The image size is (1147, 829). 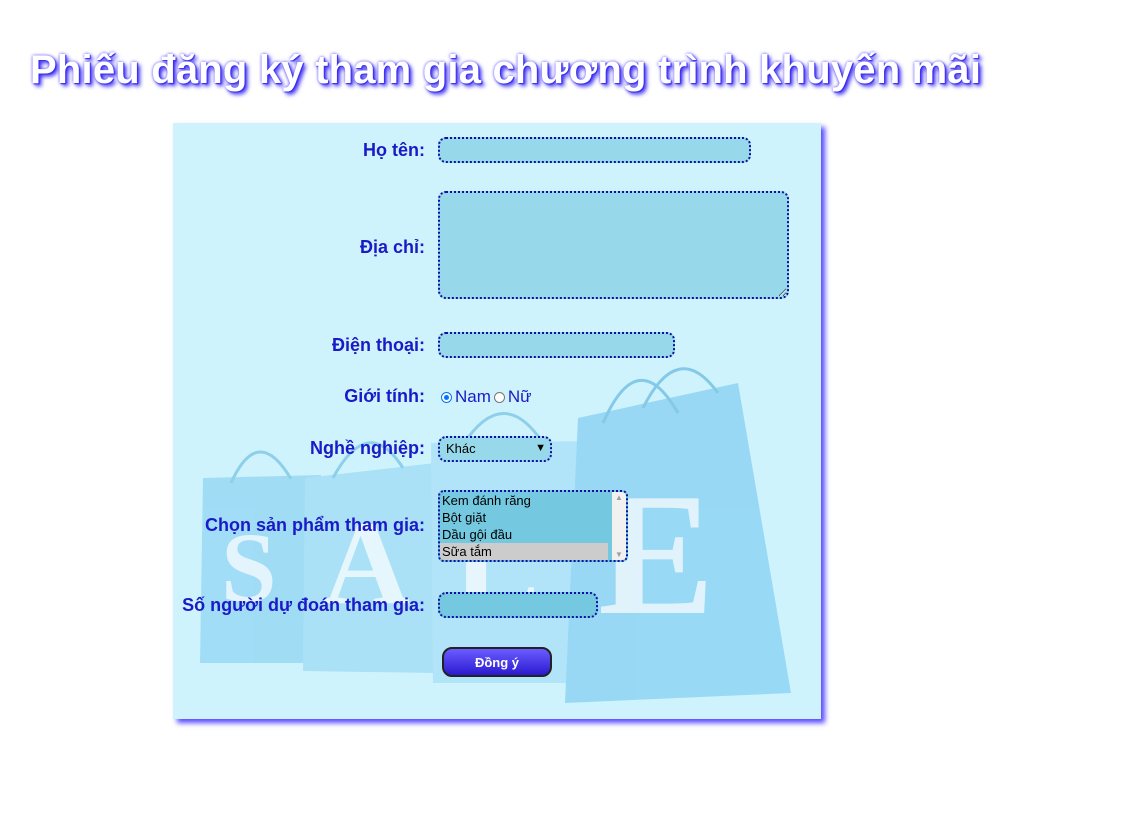 What do you see at coordinates (613, 245) in the screenshot?
I see `address-textarea` at bounding box center [613, 245].